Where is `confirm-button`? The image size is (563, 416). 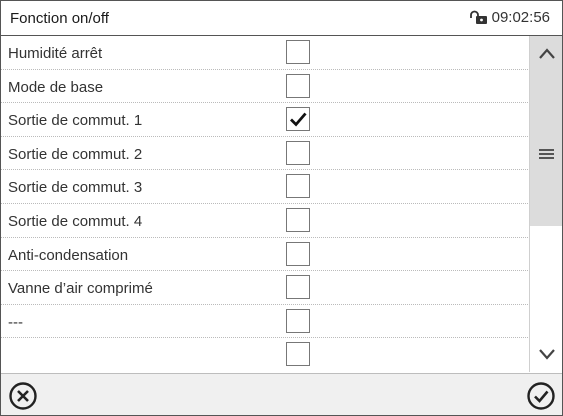
confirm-button is located at coordinates (541, 396).